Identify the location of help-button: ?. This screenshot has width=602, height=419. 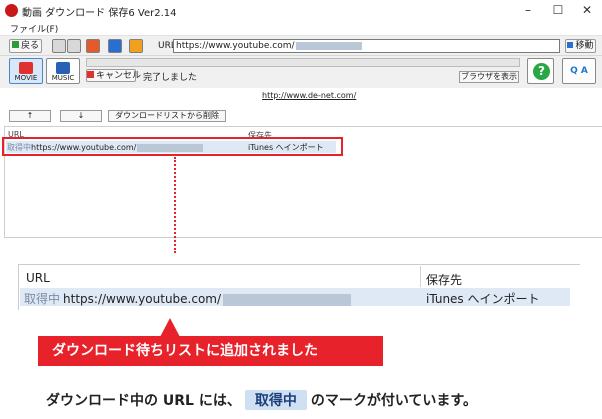
(540, 71).